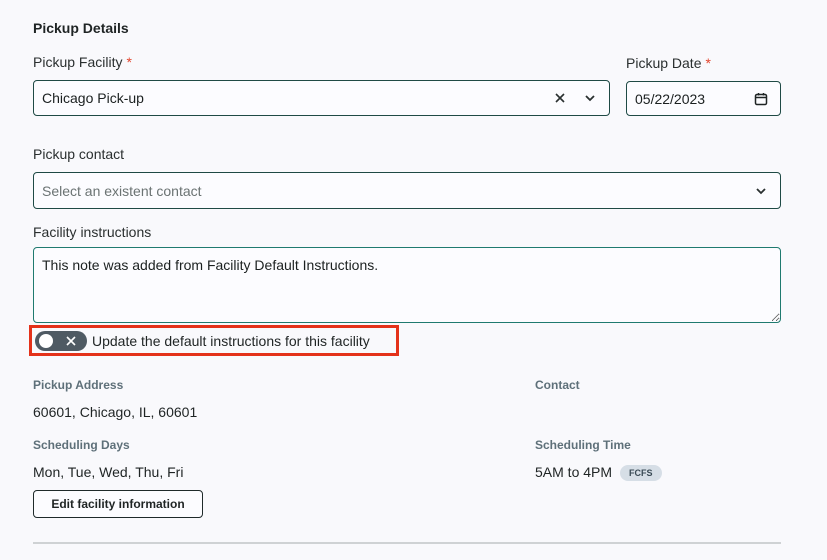  Describe the element at coordinates (118, 504) in the screenshot. I see `edit-facility-button: Edit facility information` at that location.